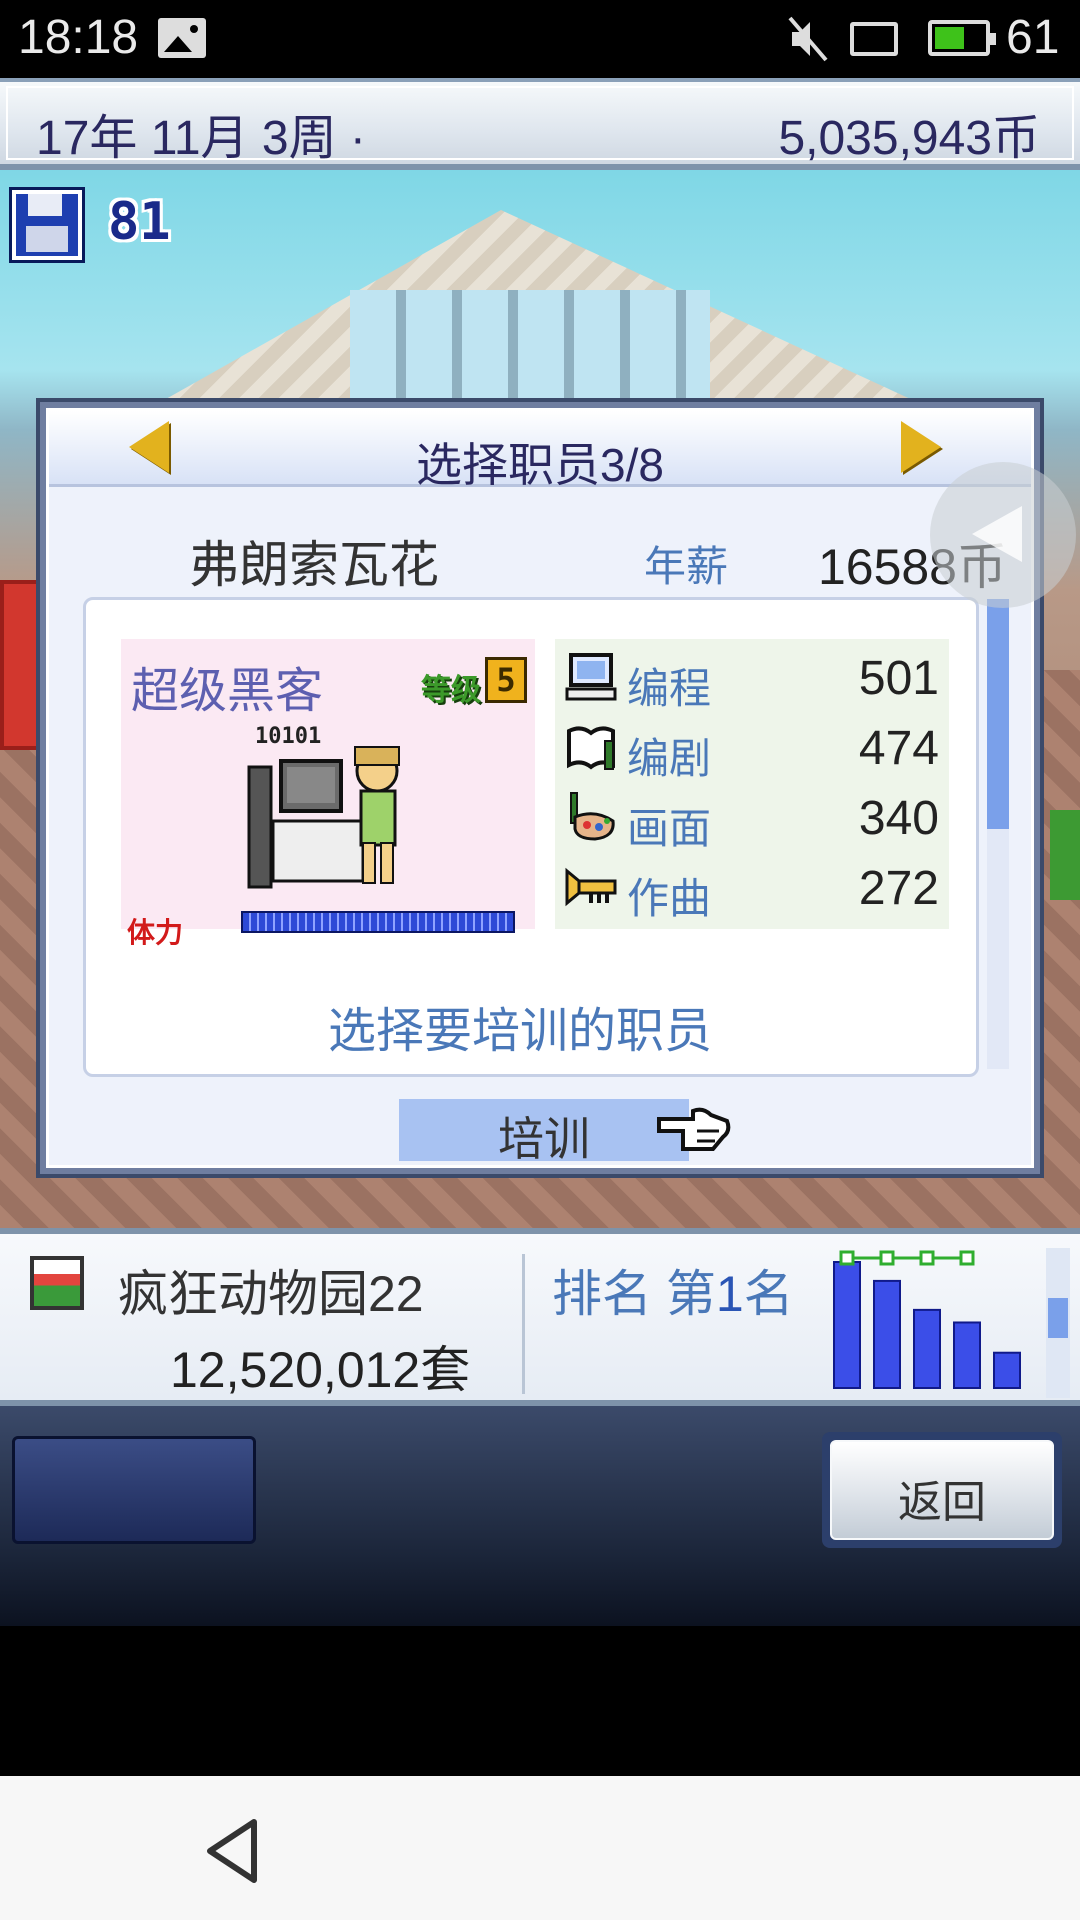 The width and height of the screenshot is (1080, 1920). Describe the element at coordinates (686, 566) in the screenshot. I see `salary-label: 年薪` at that location.